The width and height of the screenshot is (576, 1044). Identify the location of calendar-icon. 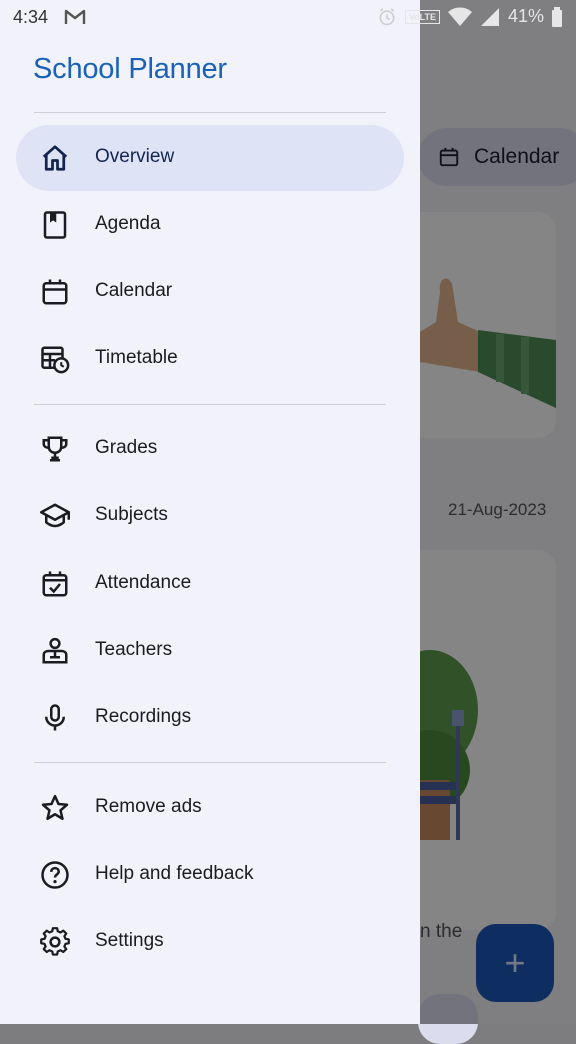
(55, 292).